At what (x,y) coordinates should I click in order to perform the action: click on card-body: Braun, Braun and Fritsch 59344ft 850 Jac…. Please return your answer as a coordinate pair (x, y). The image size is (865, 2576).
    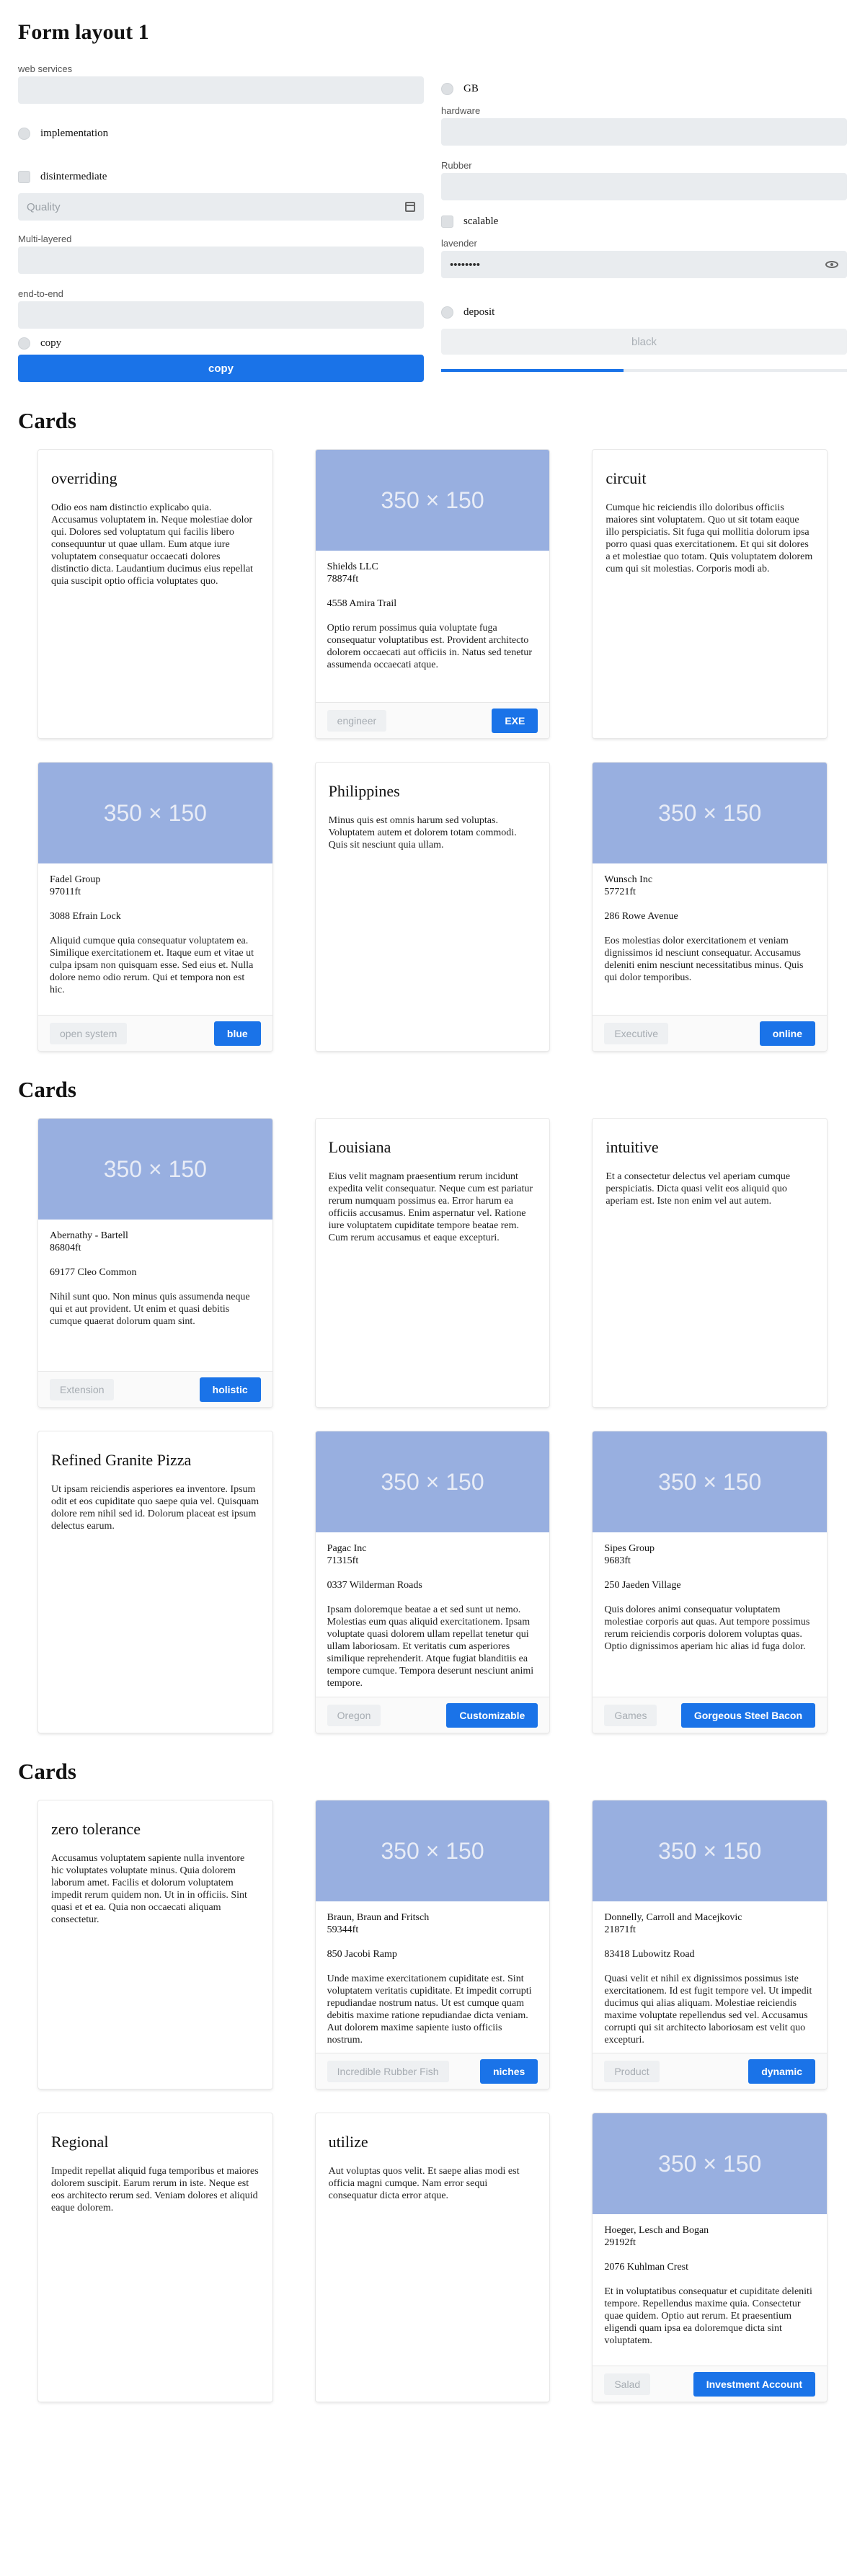
    Looking at the image, I should click on (433, 1973).